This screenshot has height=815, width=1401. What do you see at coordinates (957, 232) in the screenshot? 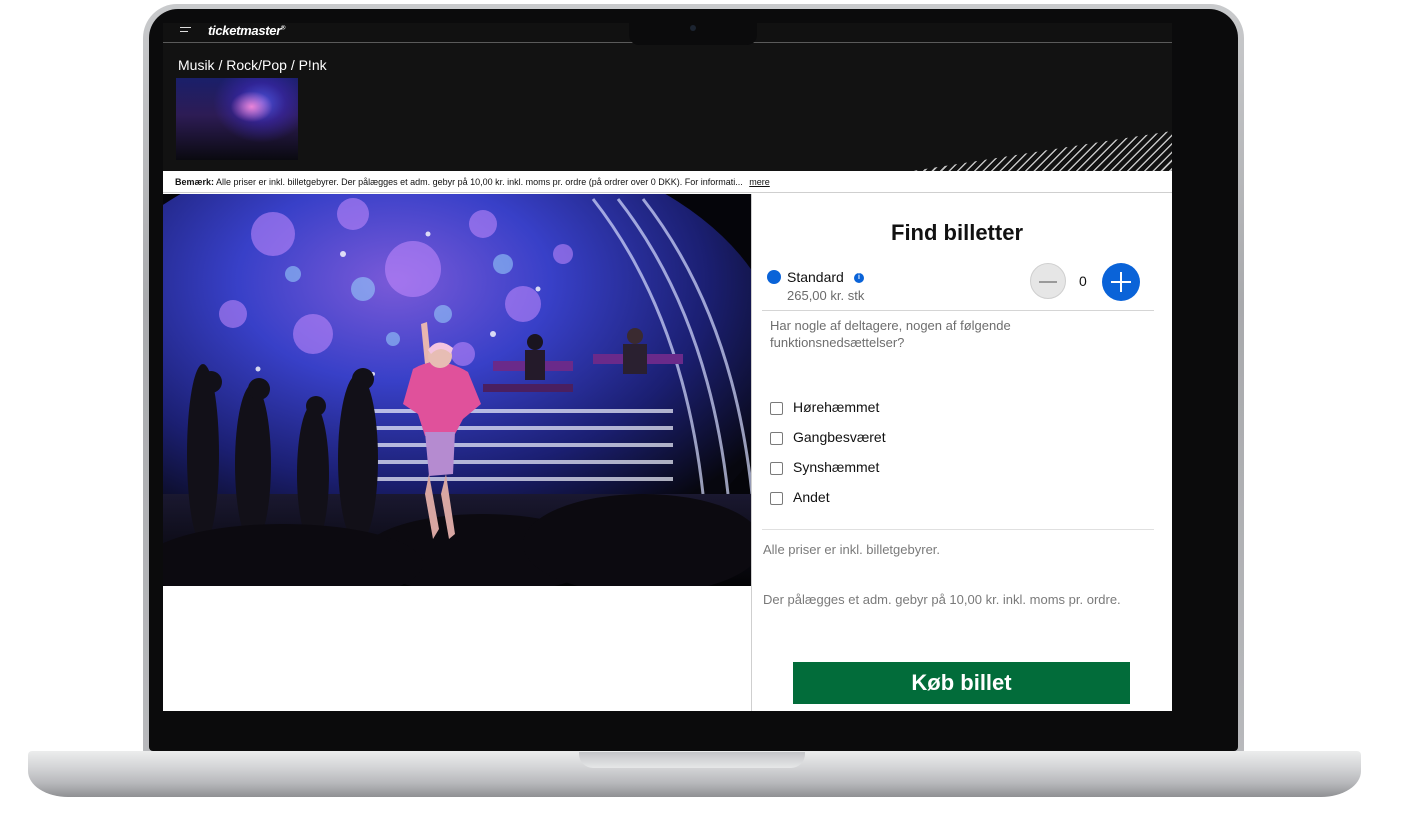
I see `panel-title: Find billetter` at bounding box center [957, 232].